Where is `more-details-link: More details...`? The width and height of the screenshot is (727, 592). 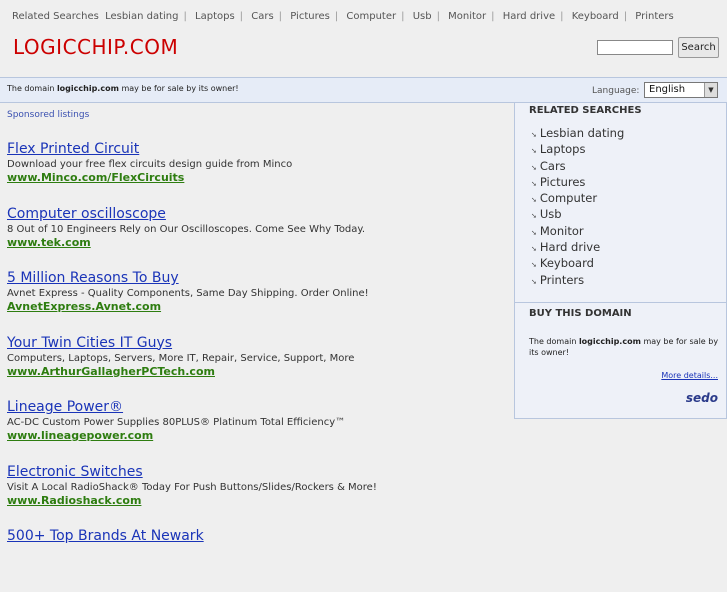
more-details-link: More details... is located at coordinates (689, 375).